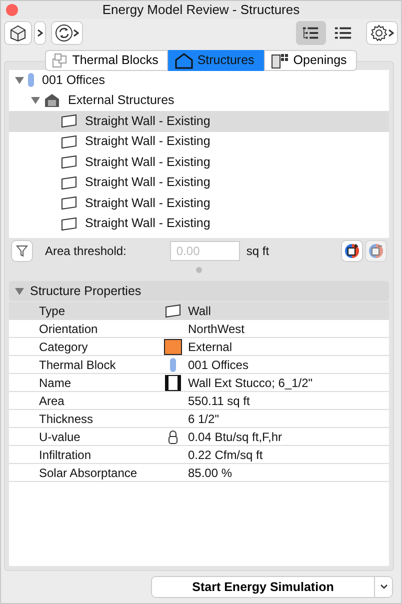 The width and height of the screenshot is (402, 604). I want to click on tree-view-button, so click(311, 33).